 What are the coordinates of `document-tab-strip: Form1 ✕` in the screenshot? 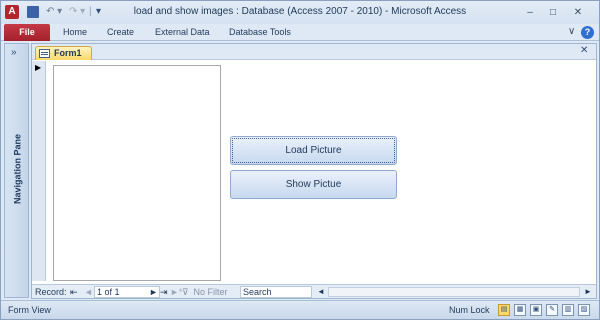 It's located at (314, 52).